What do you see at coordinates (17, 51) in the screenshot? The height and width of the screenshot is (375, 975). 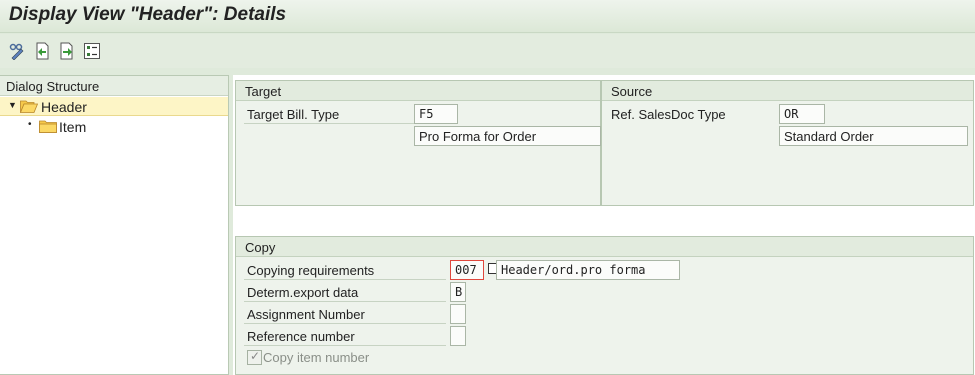 I see `display-change-icon` at bounding box center [17, 51].